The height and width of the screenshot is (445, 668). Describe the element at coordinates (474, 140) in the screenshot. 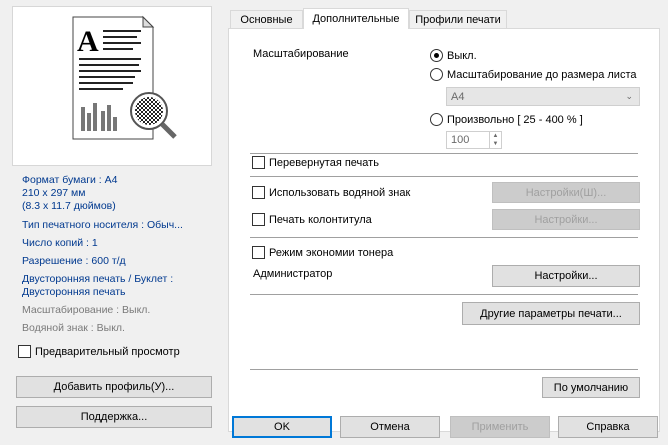

I see `scale-percent-stepper: 100 ▲ ▼` at that location.